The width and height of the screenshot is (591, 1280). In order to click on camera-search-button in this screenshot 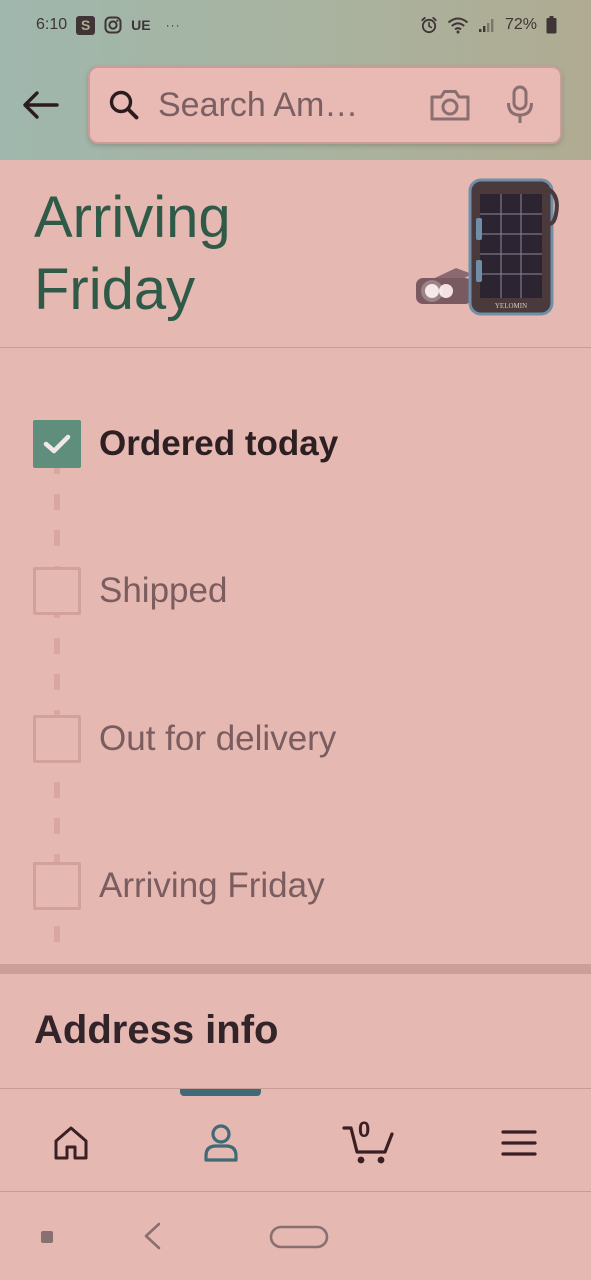, I will do `click(450, 105)`.